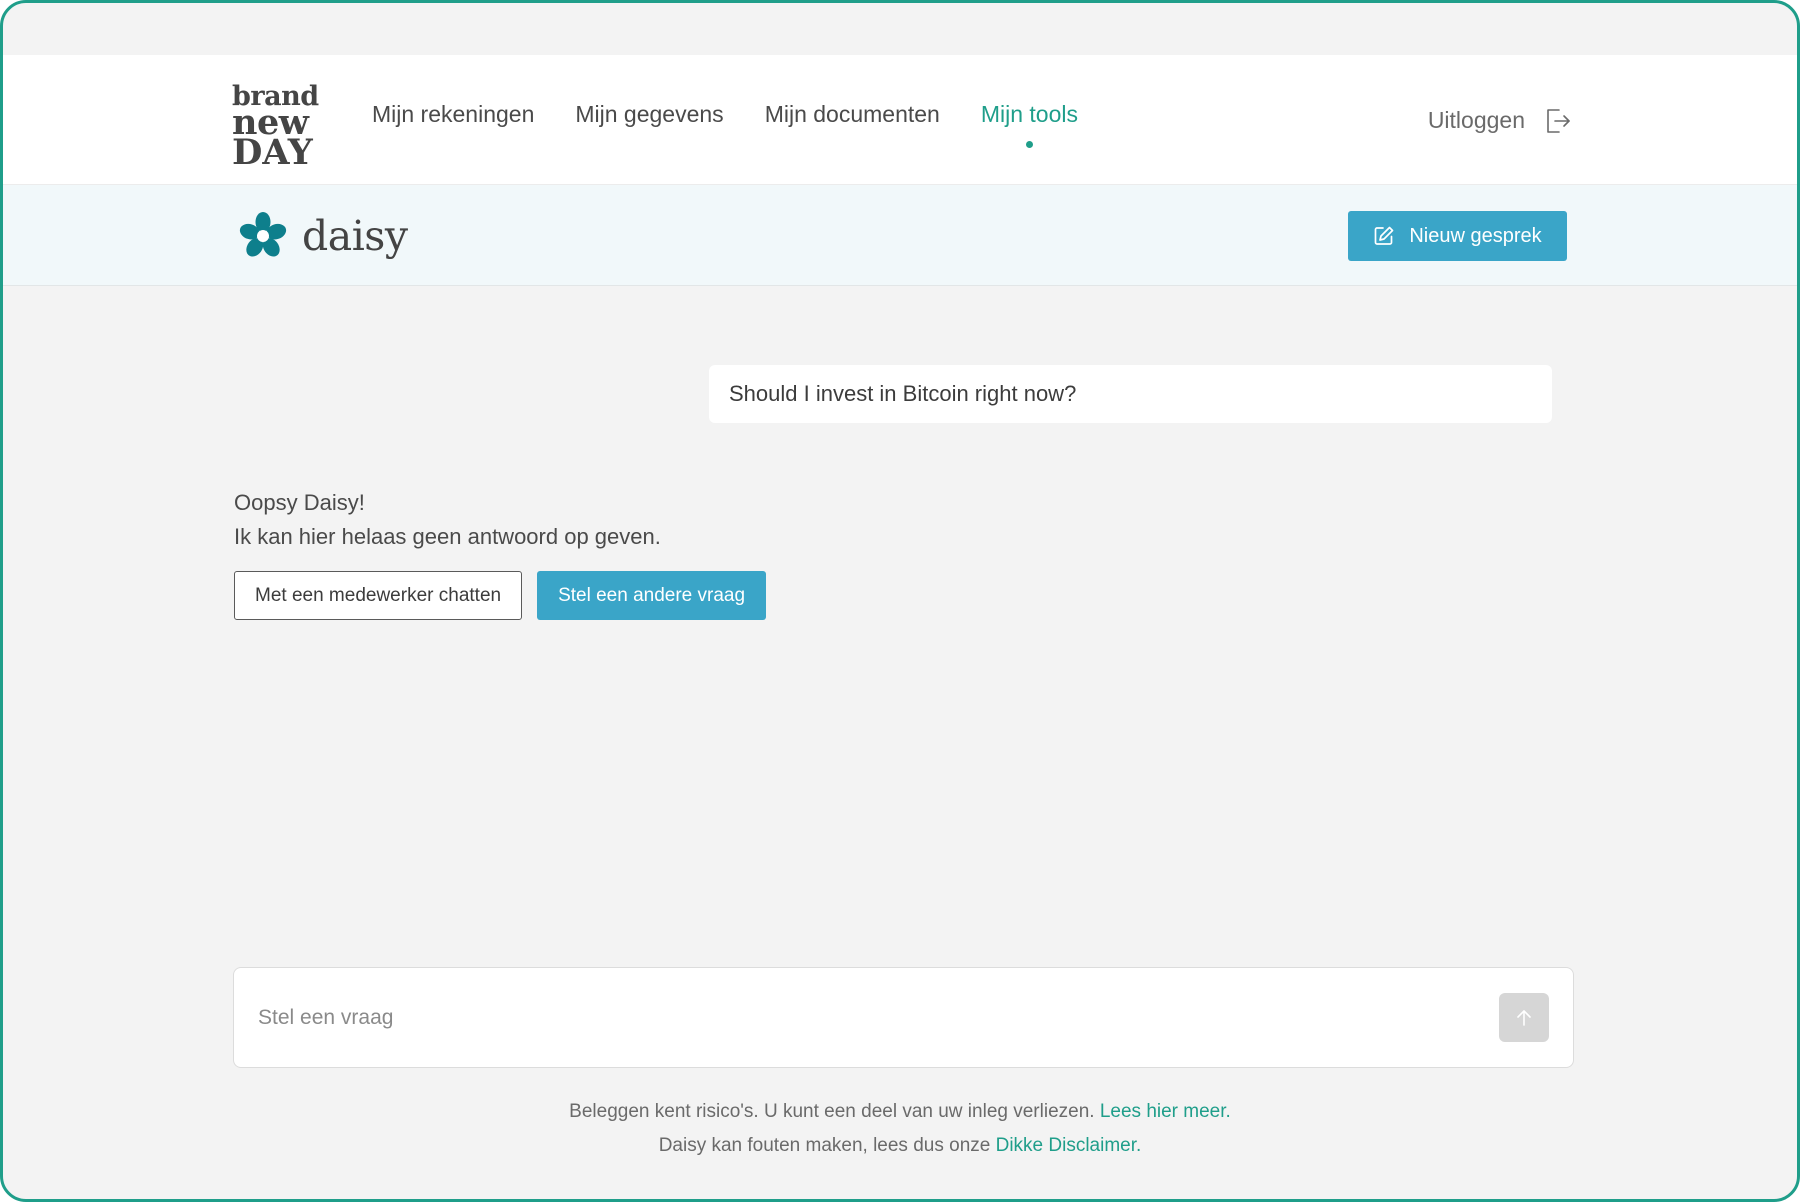  What do you see at coordinates (1384, 235) in the screenshot?
I see `edit-icon` at bounding box center [1384, 235].